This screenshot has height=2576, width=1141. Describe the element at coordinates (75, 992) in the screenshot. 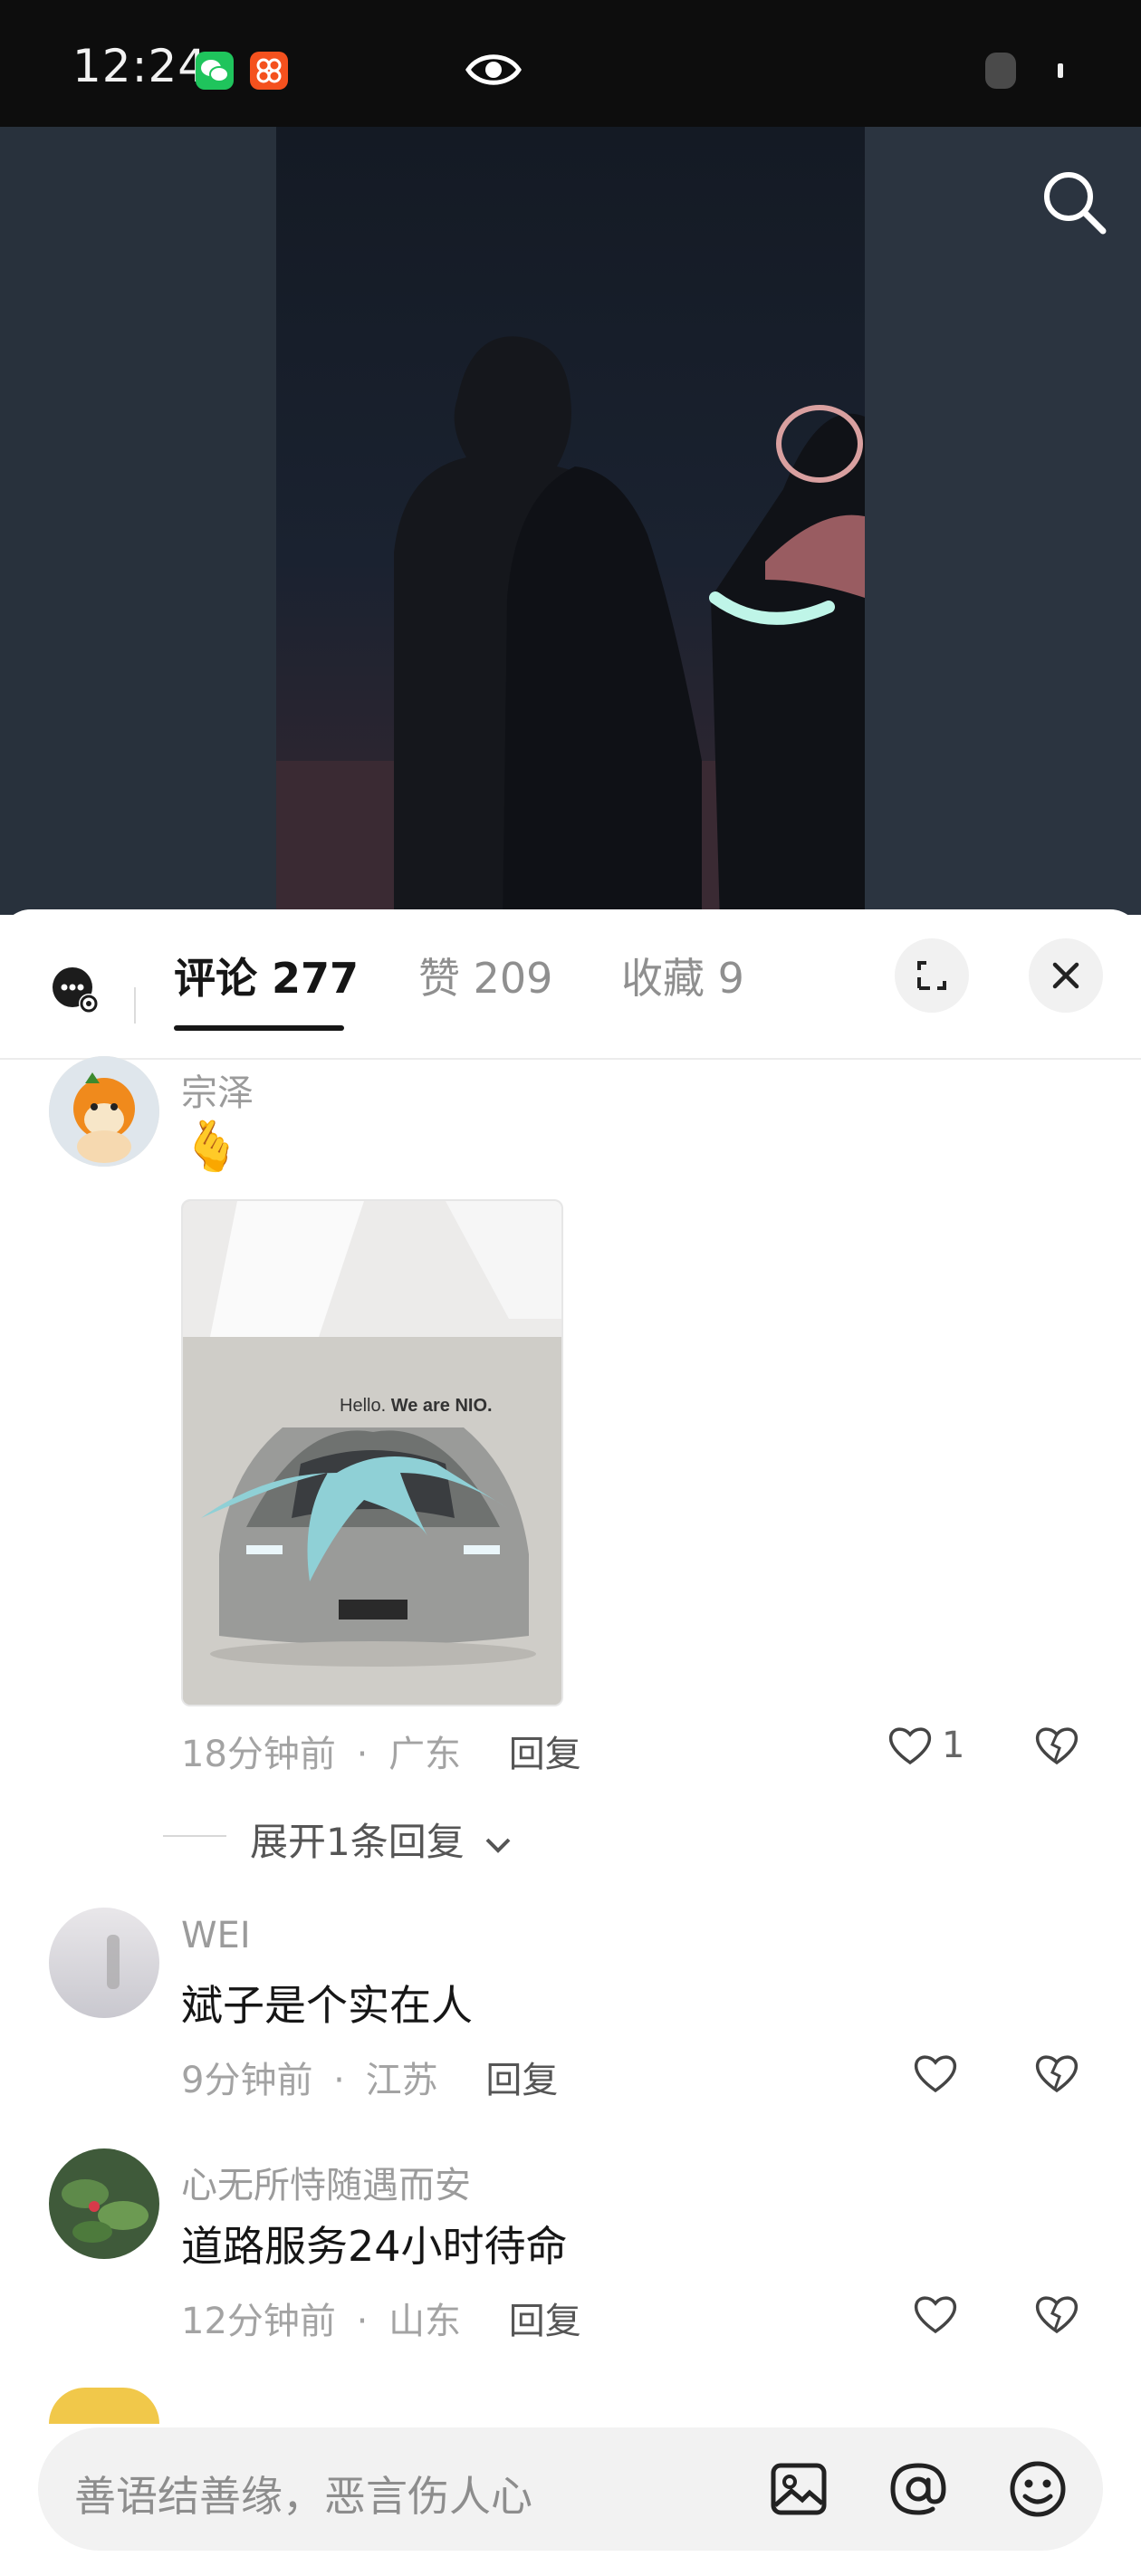

I see `message-settings-icon` at that location.